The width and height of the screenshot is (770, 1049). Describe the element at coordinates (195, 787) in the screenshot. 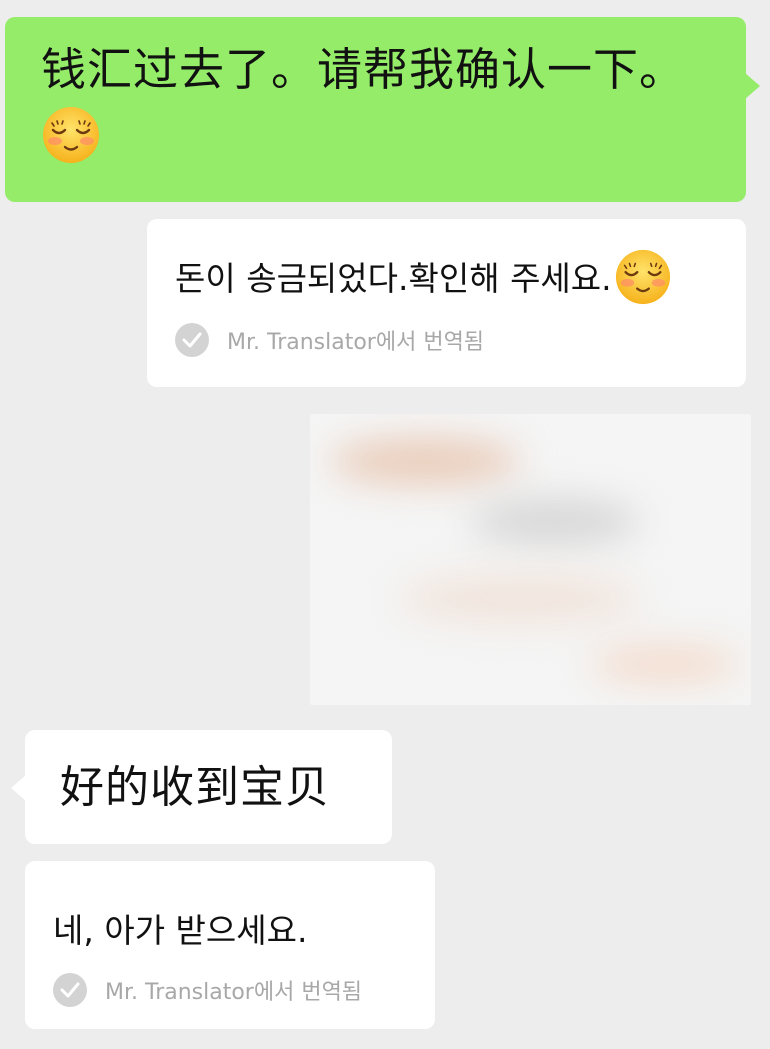

I see `incoming-message-text: 好的收到宝贝` at that location.